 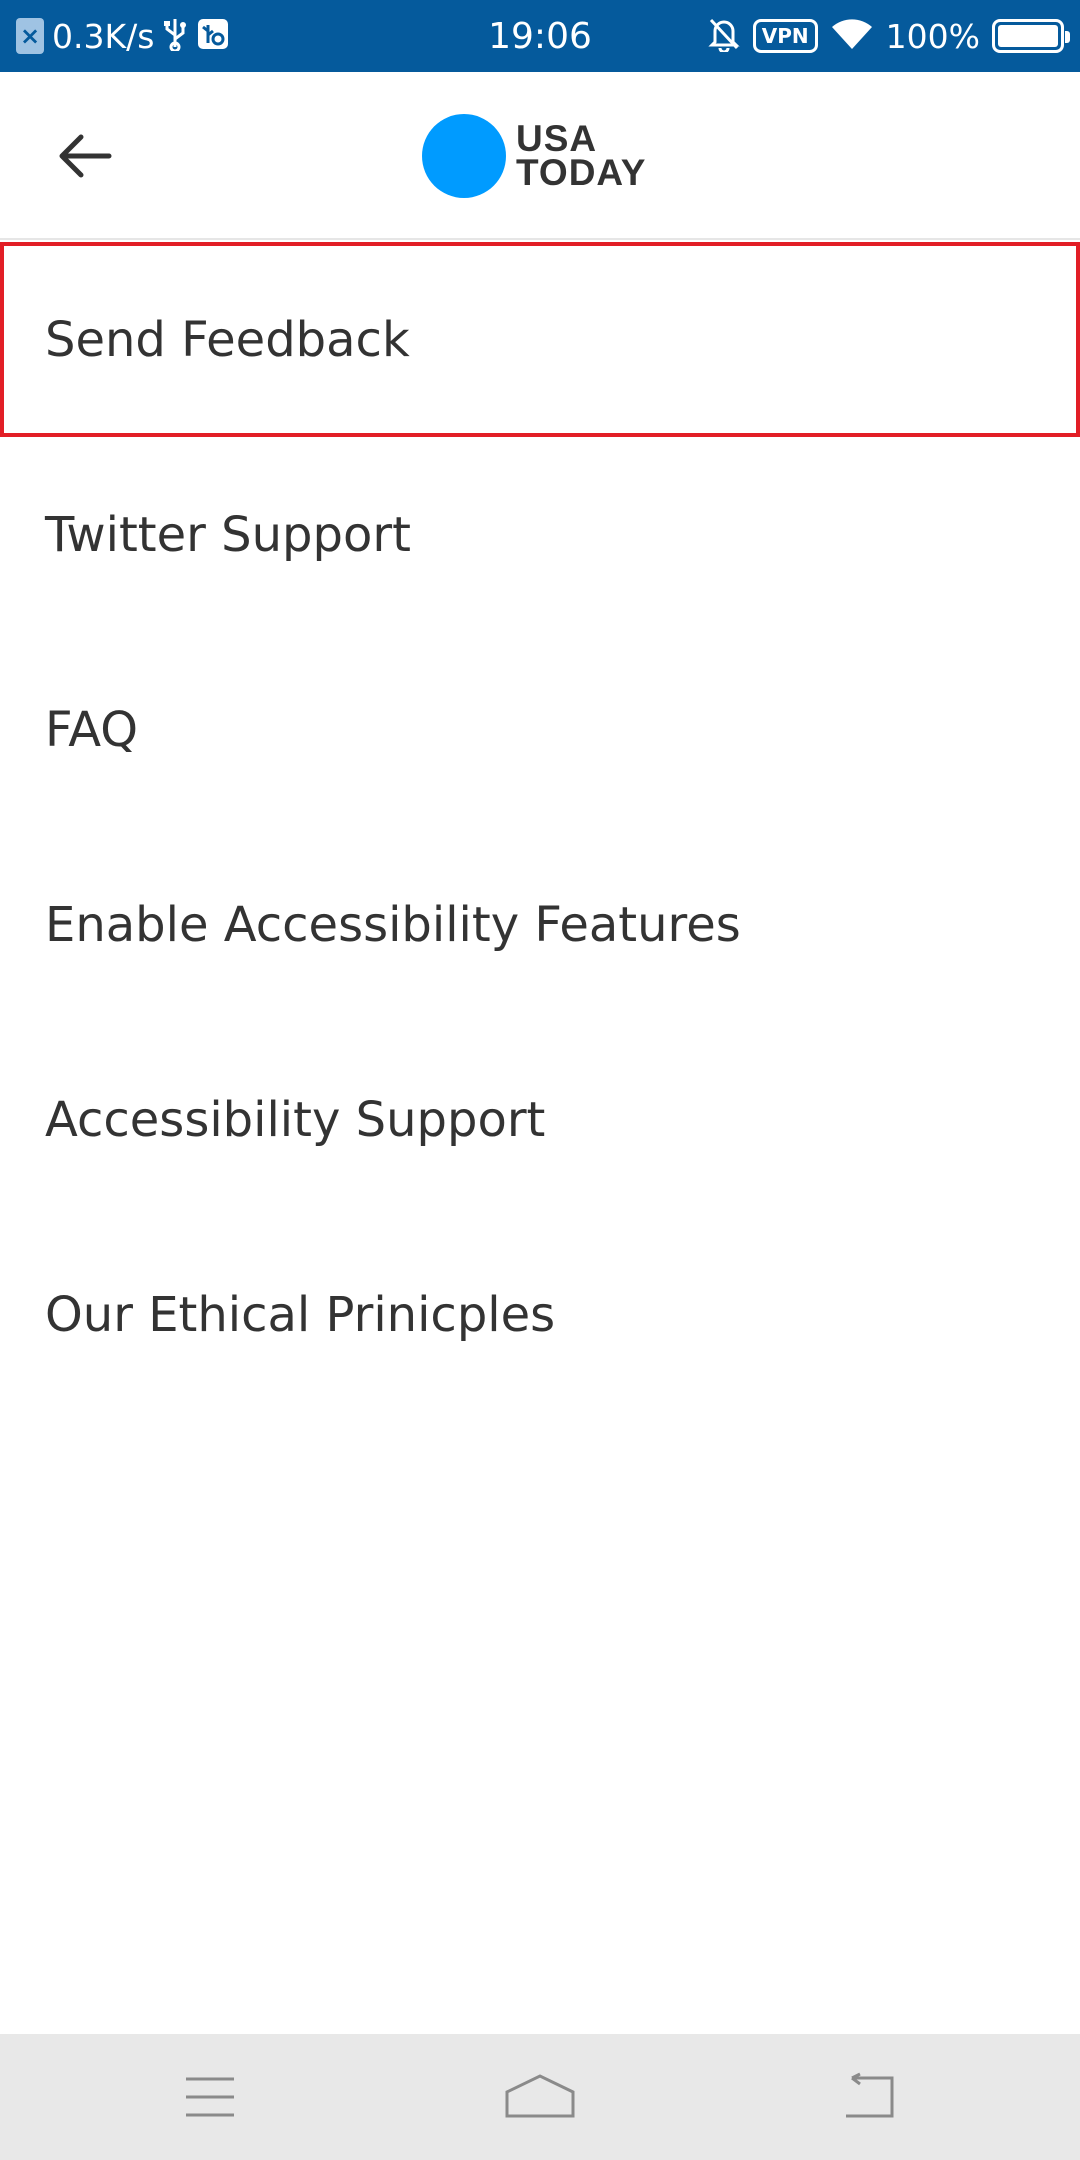 What do you see at coordinates (932, 36) in the screenshot?
I see `battery-percent: 100%` at bounding box center [932, 36].